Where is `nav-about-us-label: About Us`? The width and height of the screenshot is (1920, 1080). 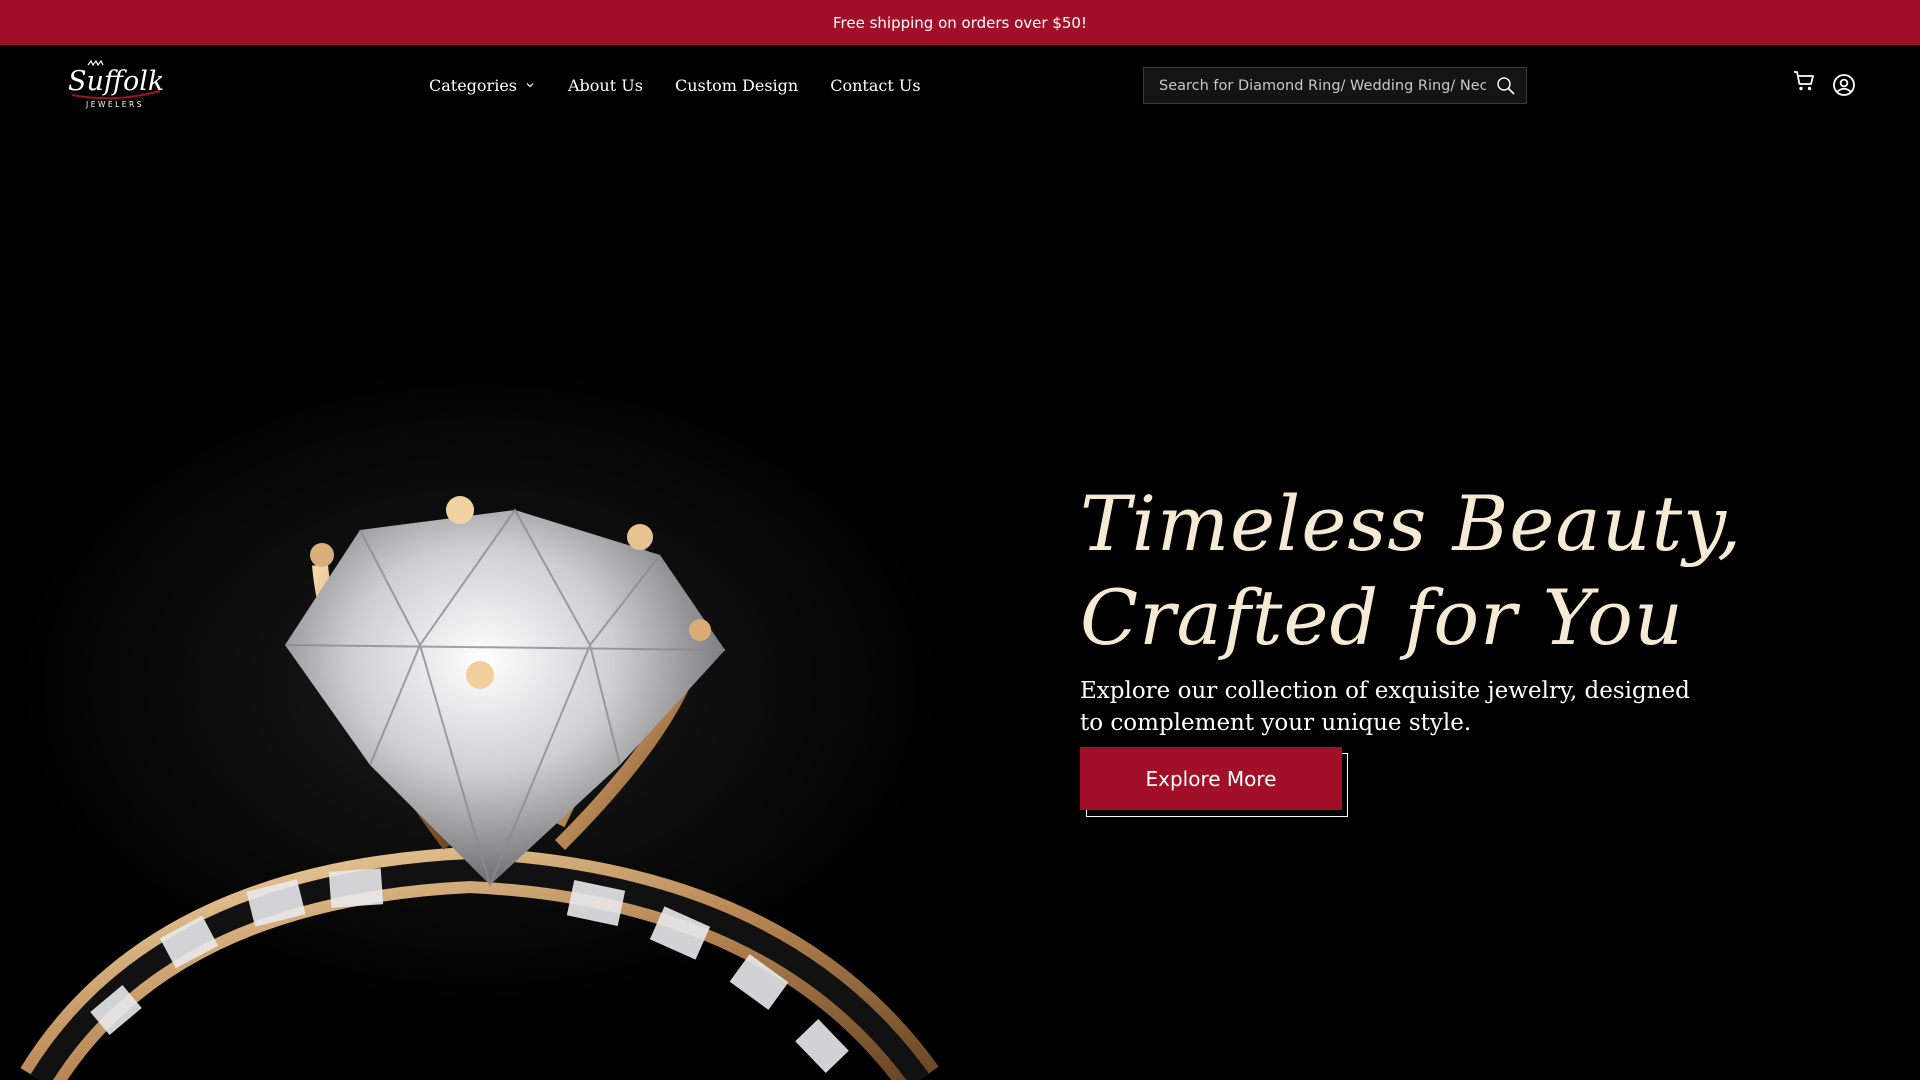
nav-about-us-label: About Us is located at coordinates (605, 85).